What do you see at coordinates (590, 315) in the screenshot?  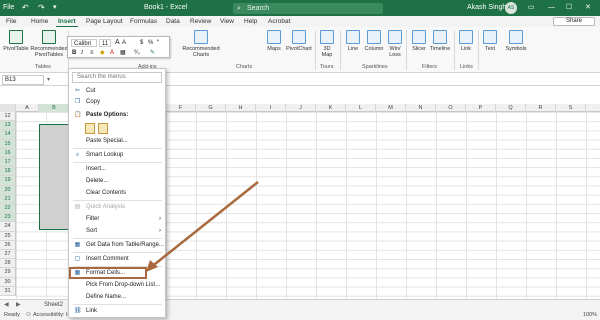 I see `zoom-level: 100%` at bounding box center [590, 315].